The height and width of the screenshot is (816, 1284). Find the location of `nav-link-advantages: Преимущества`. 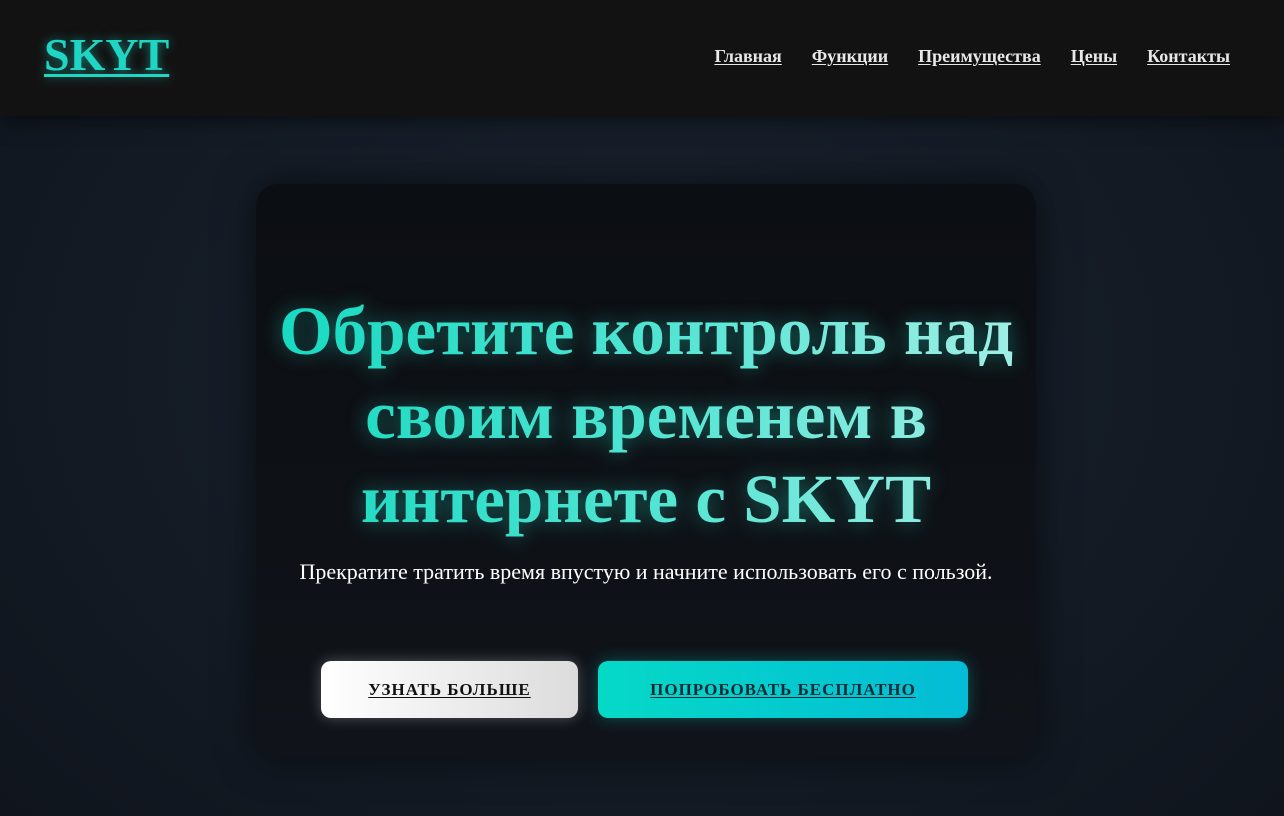

nav-link-advantages: Преимущества is located at coordinates (979, 56).